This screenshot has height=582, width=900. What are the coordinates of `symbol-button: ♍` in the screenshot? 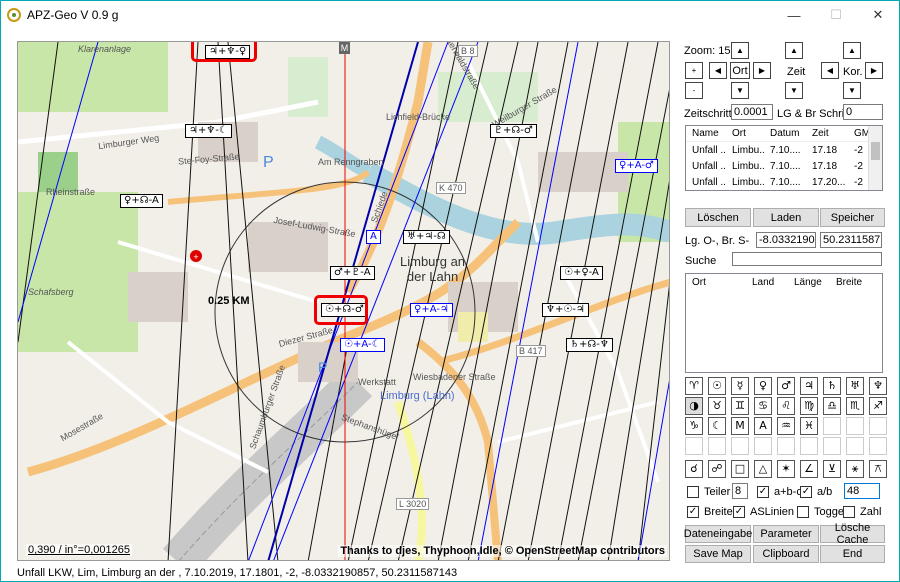 It's located at (809, 406).